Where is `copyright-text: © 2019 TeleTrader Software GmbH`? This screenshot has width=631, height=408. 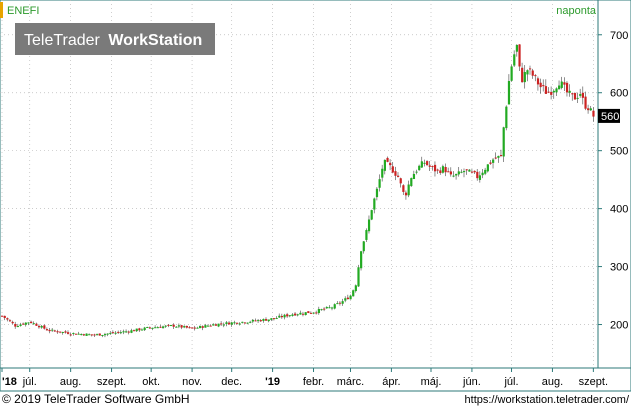 copyright-text: © 2019 TeleTrader Software GmbH is located at coordinates (96, 399).